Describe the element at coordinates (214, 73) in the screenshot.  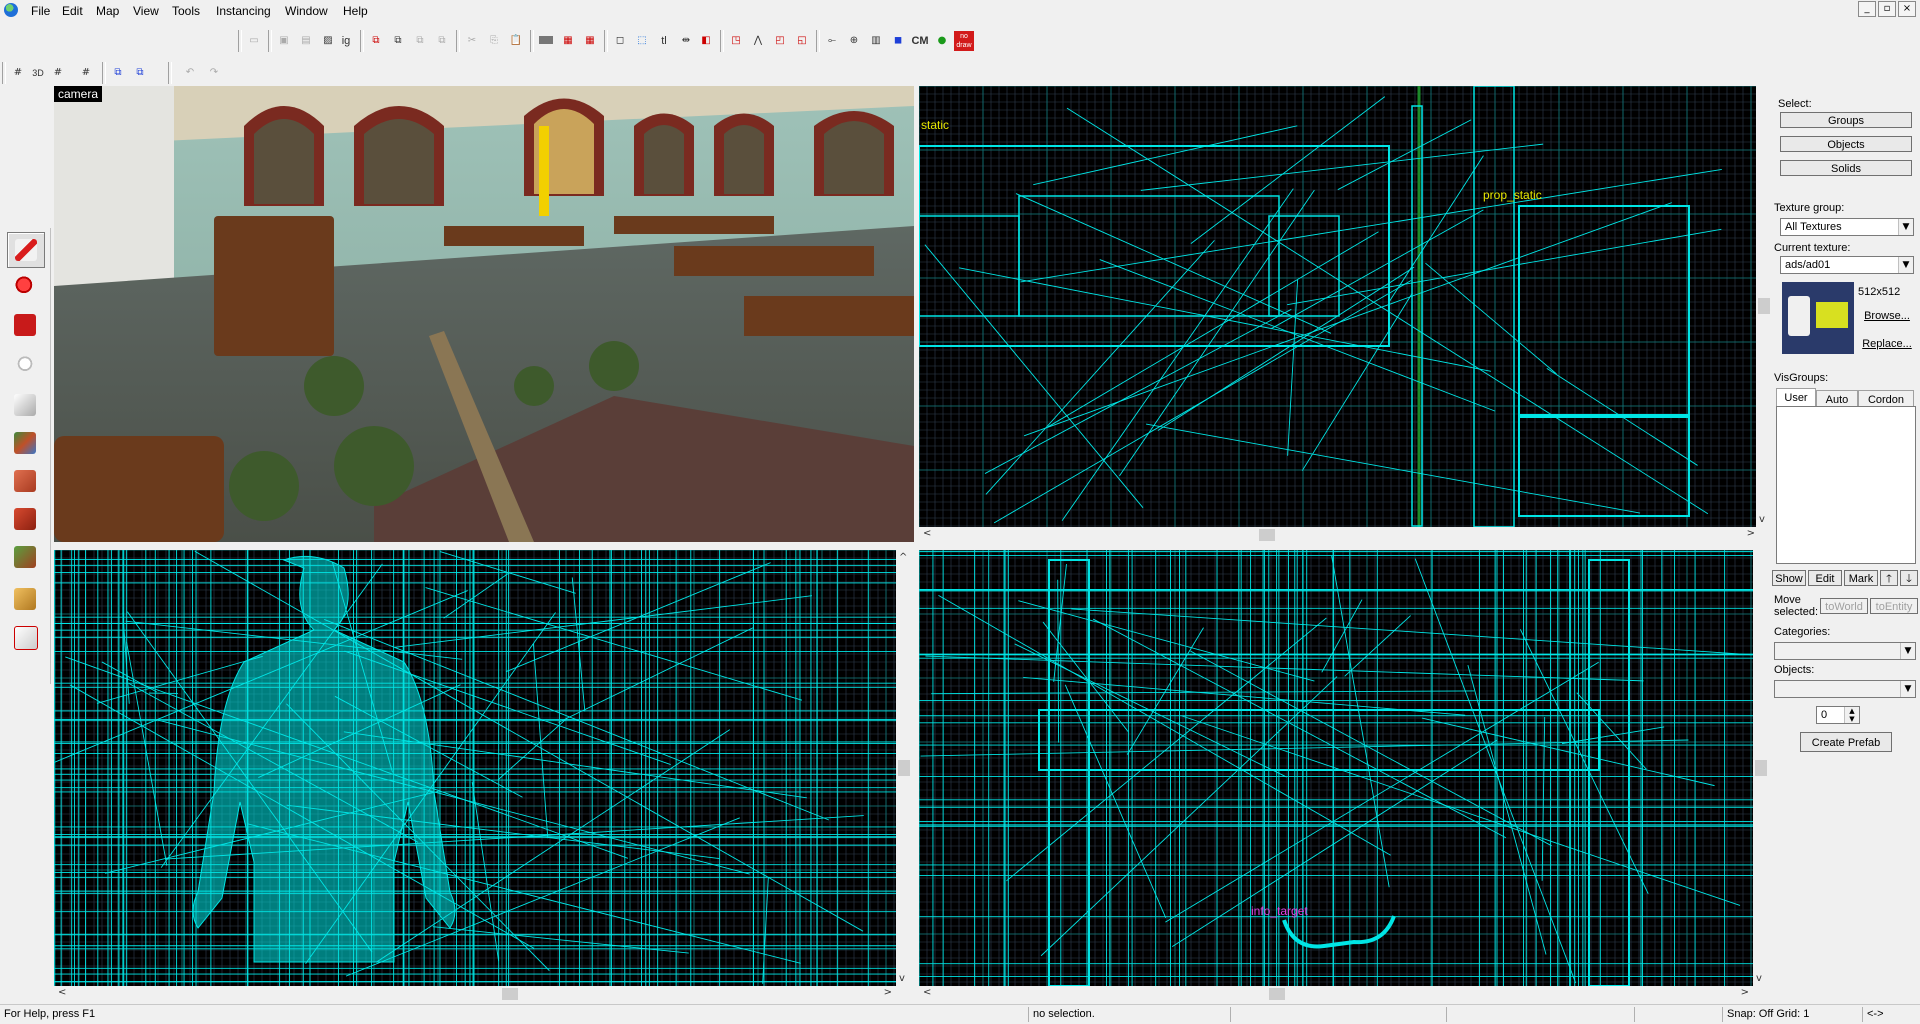
I see `redo-icon: ↷` at that location.